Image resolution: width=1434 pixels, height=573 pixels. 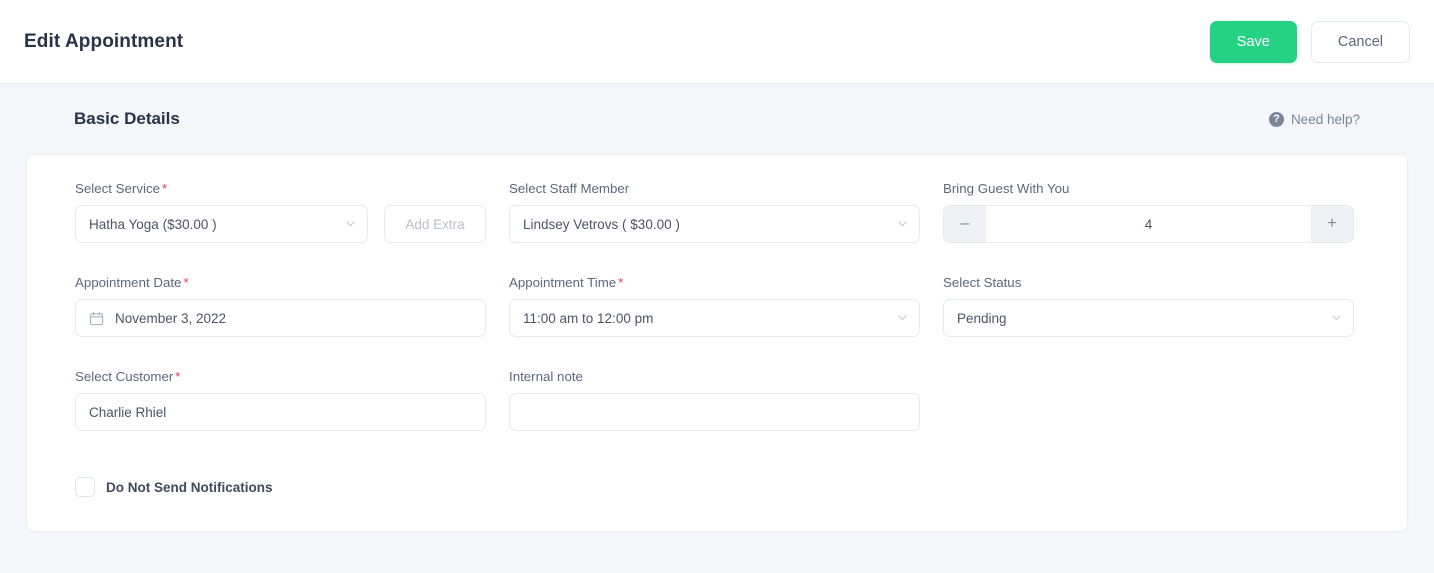 I want to click on do-not-send-notifications-label: Do Not Send Notifications, so click(x=189, y=487).